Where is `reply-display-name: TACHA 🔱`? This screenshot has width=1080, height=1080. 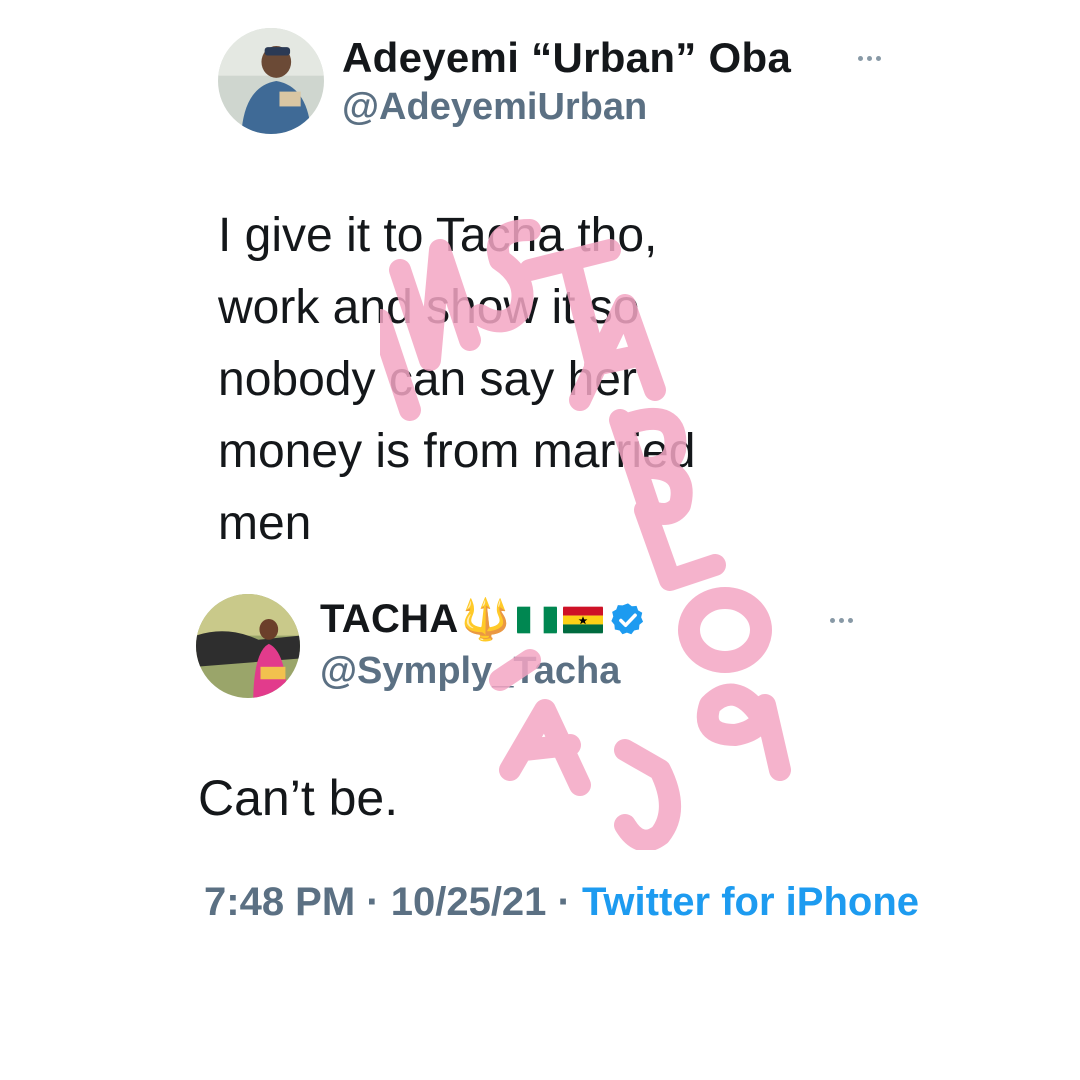 reply-display-name: TACHA 🔱 is located at coordinates (483, 619).